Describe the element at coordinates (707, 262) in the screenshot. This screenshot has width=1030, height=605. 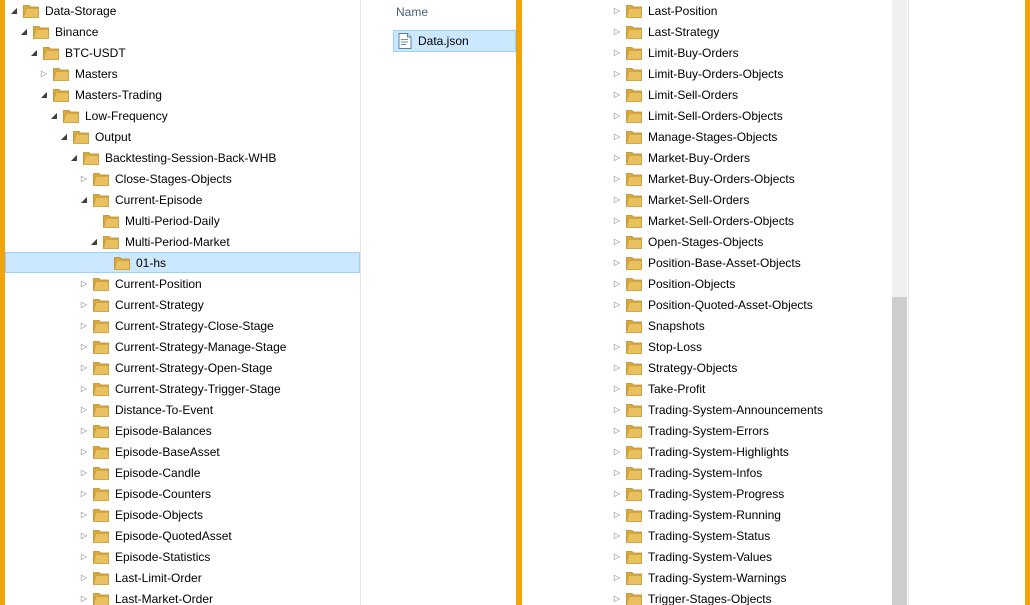
I see `tree-item-position-base-asset-objects: ▷ Position-Base-Asset-Objects` at that location.